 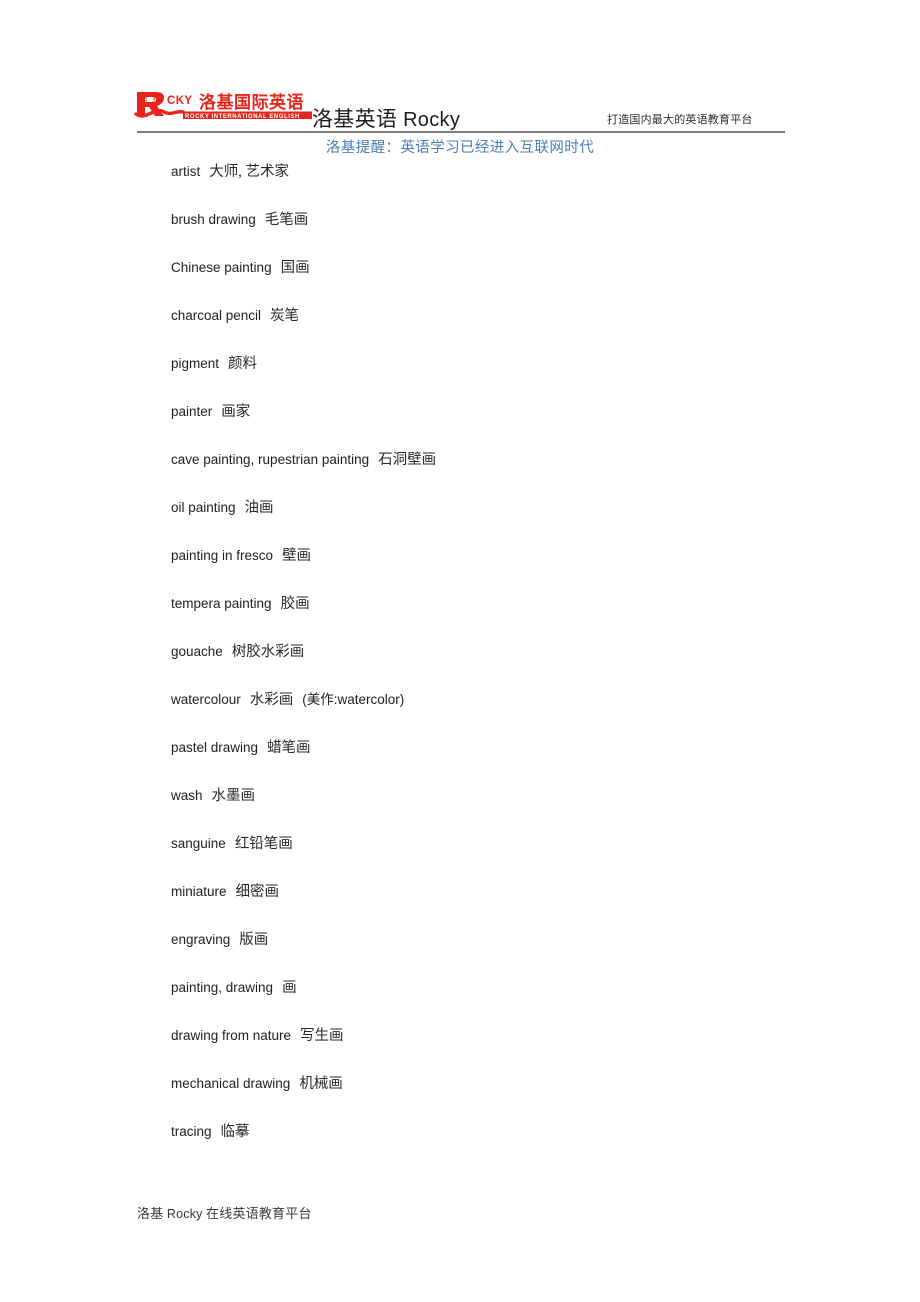 I want to click on entry-term-zh: 细密画, so click(x=257, y=892).